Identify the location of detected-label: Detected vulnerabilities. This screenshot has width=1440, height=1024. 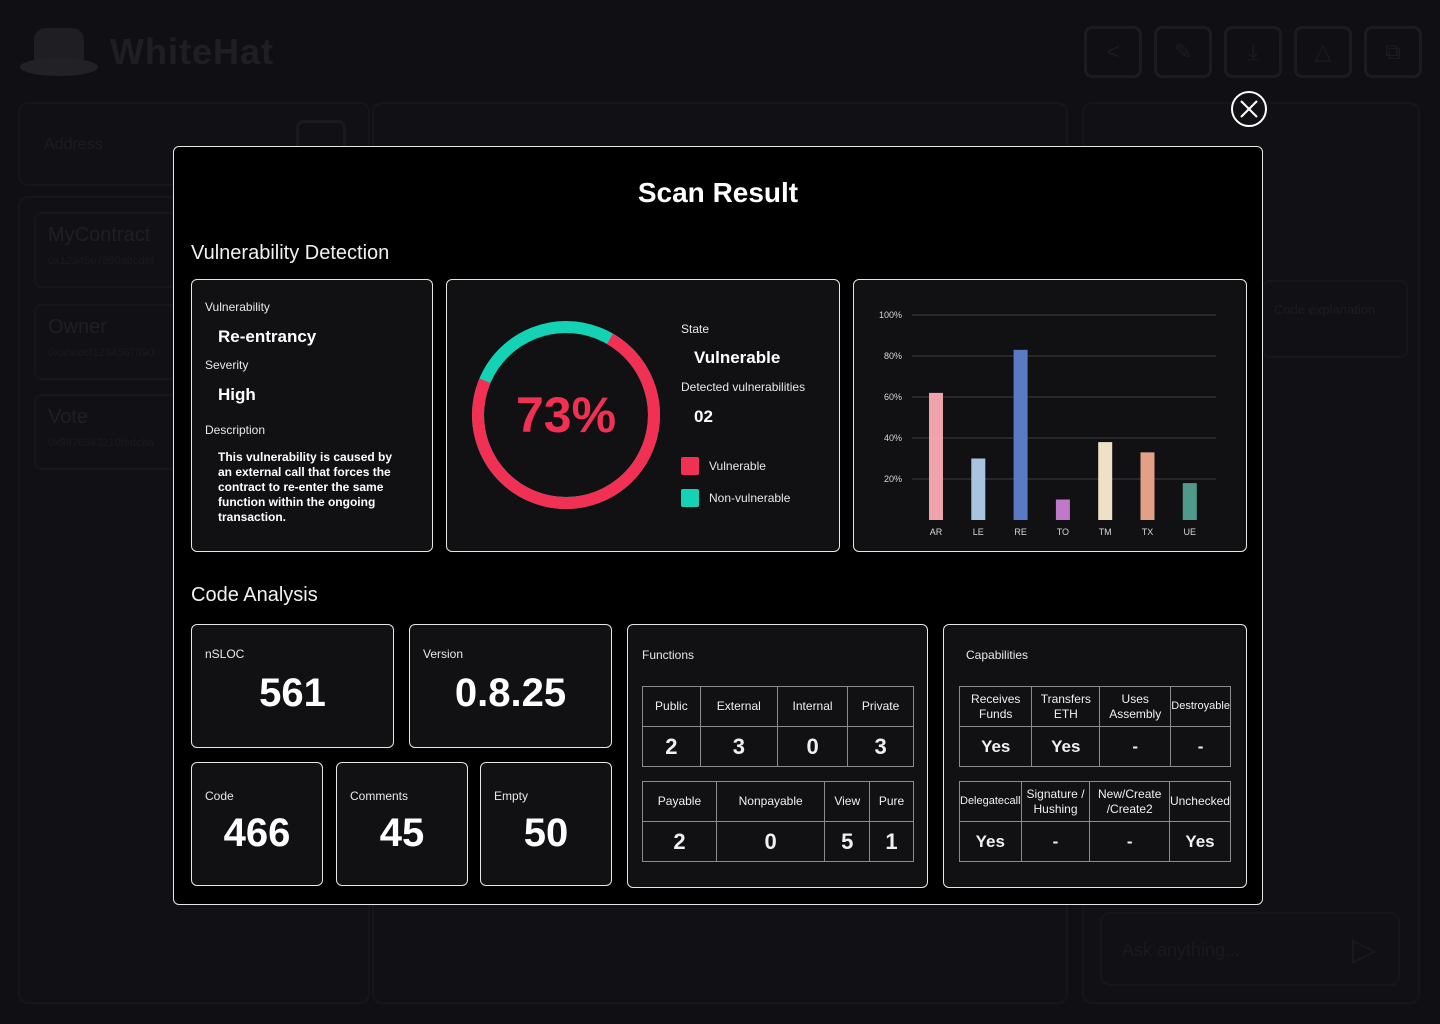
(743, 387).